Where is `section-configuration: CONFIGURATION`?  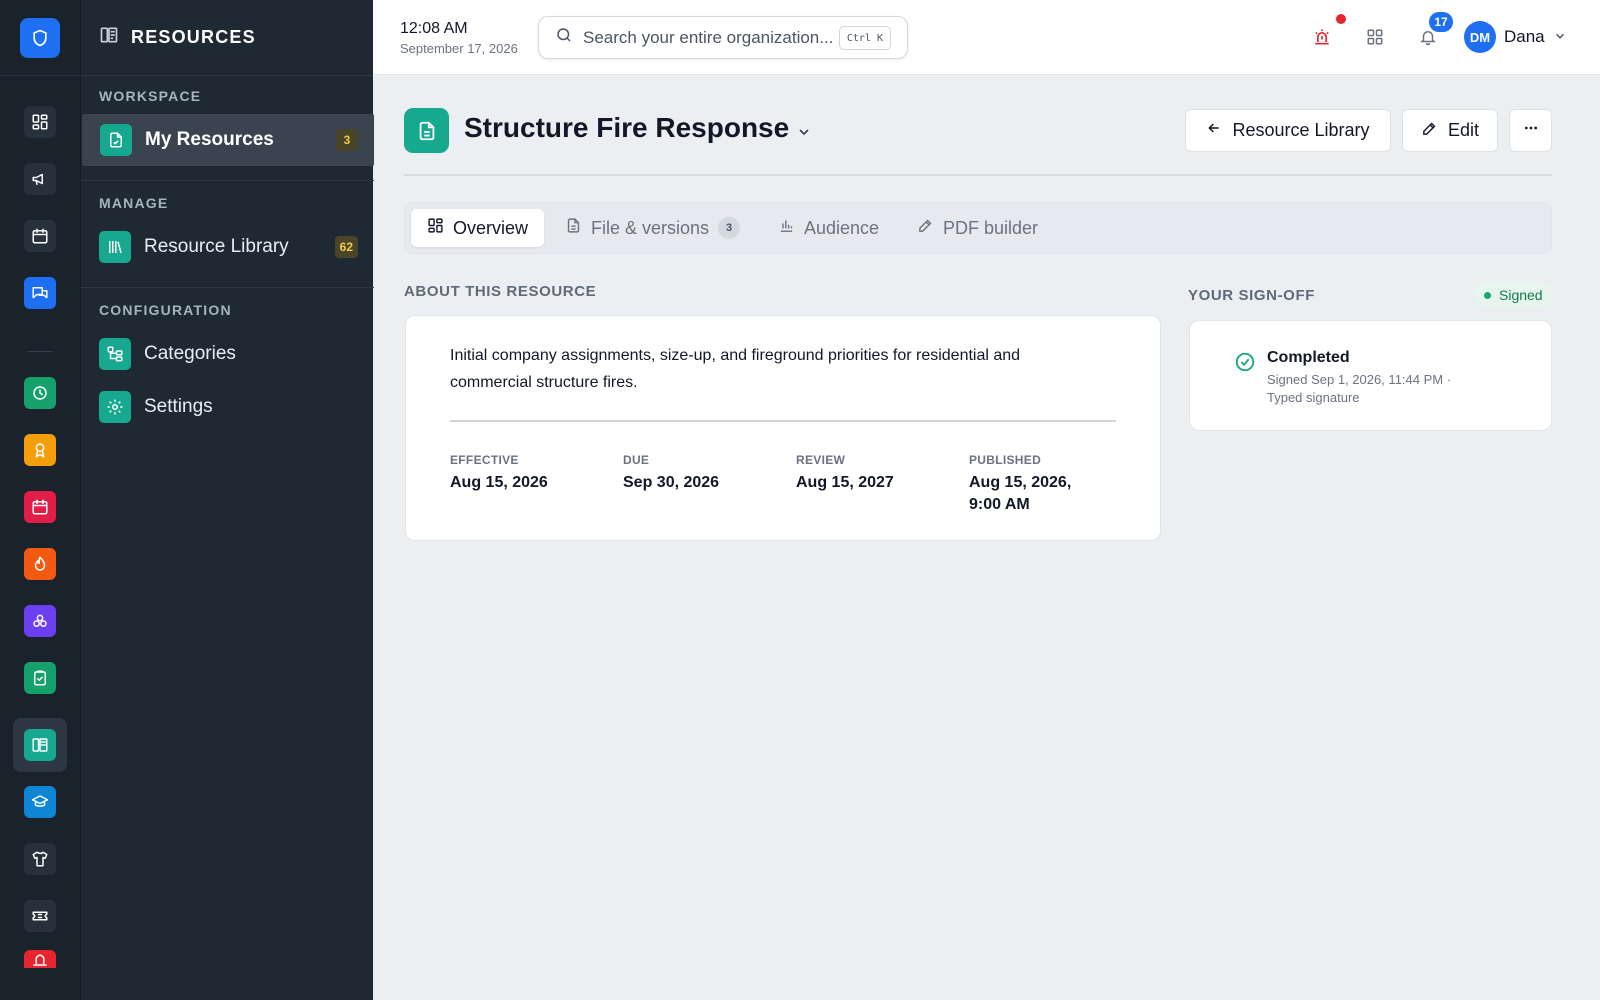
section-configuration: CONFIGURATION is located at coordinates (165, 310).